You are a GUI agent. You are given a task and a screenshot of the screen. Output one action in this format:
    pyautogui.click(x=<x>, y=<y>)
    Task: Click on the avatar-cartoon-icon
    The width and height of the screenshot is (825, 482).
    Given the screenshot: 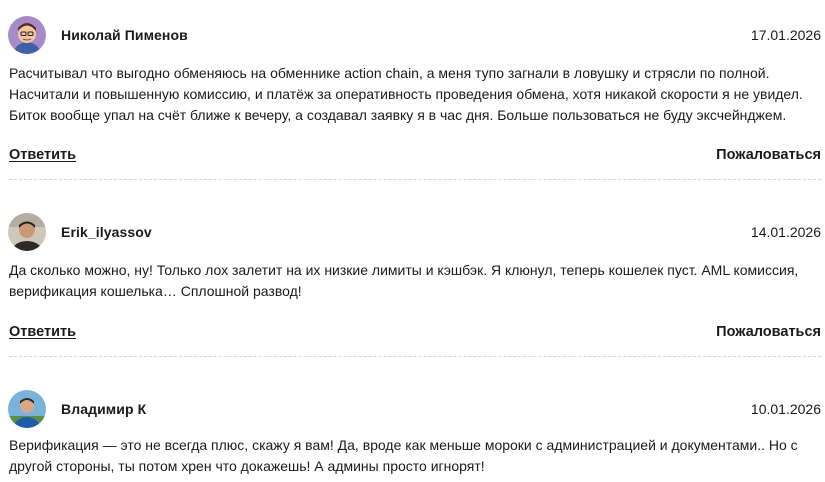 What is the action you would take?
    pyautogui.click(x=27, y=35)
    